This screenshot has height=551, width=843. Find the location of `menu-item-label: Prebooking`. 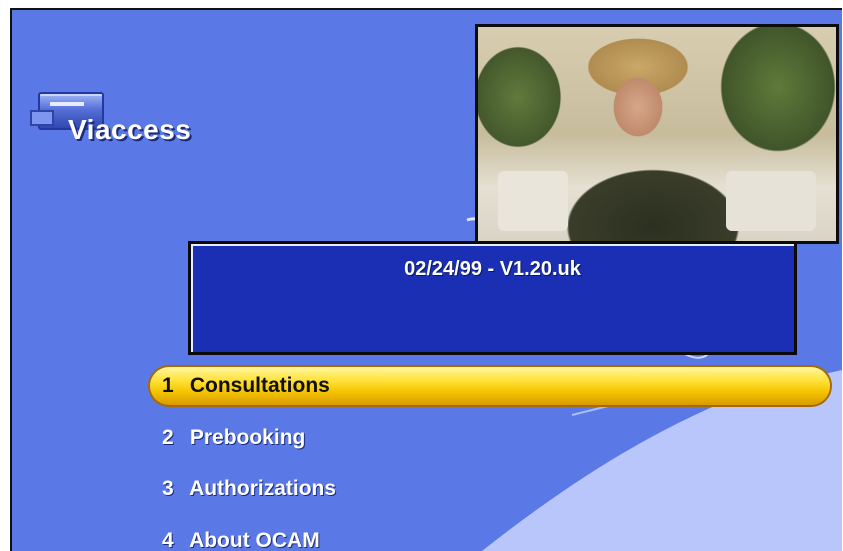

menu-item-label: Prebooking is located at coordinates (247, 437).